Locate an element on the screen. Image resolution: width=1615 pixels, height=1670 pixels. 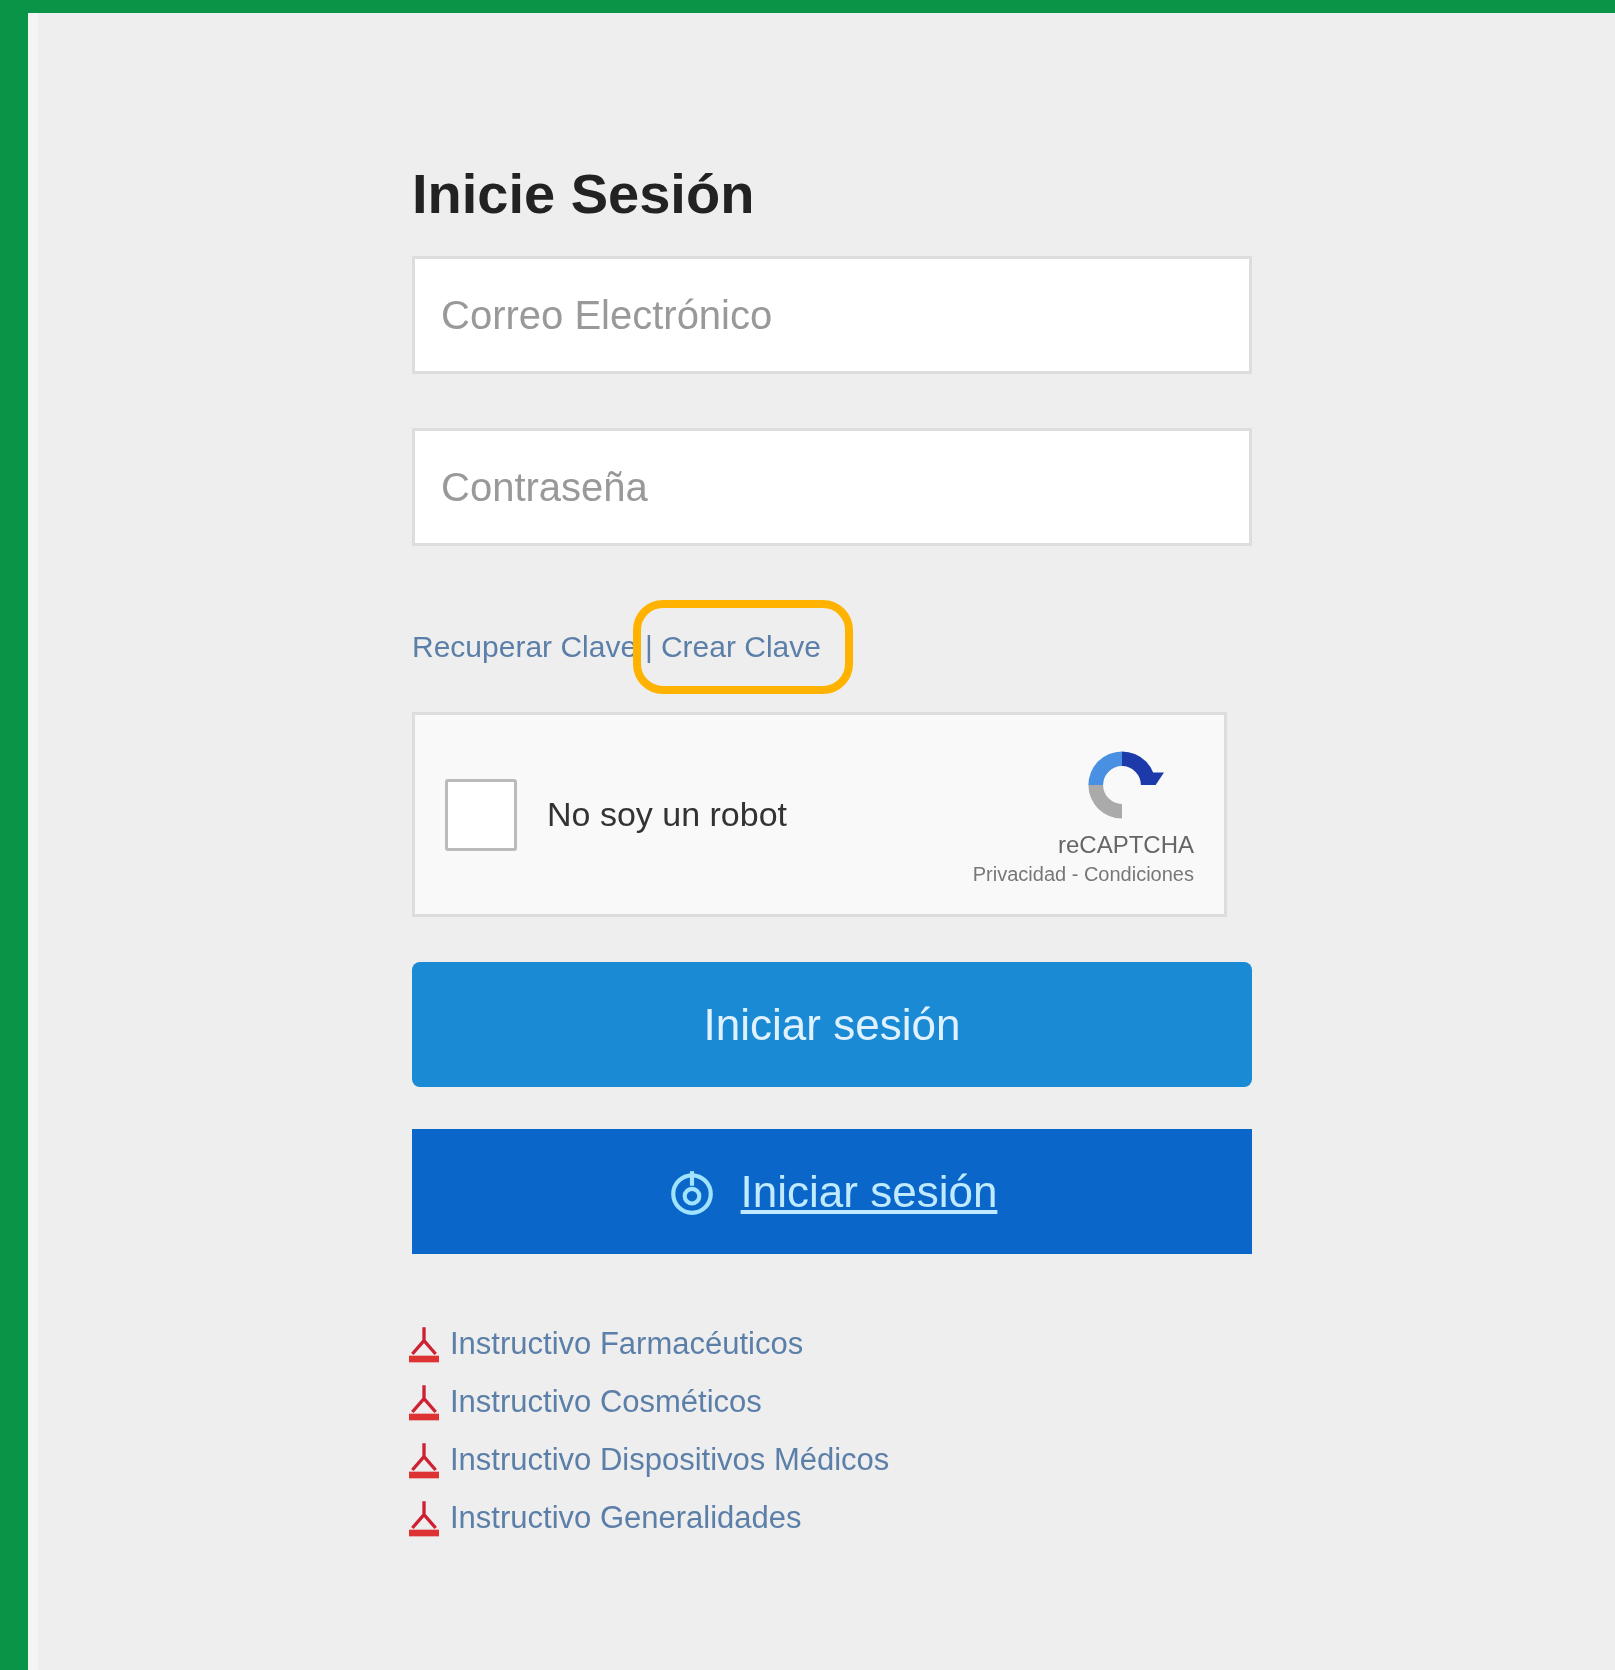
document-link: Instructivo Cosméticos is located at coordinates (606, 1402).